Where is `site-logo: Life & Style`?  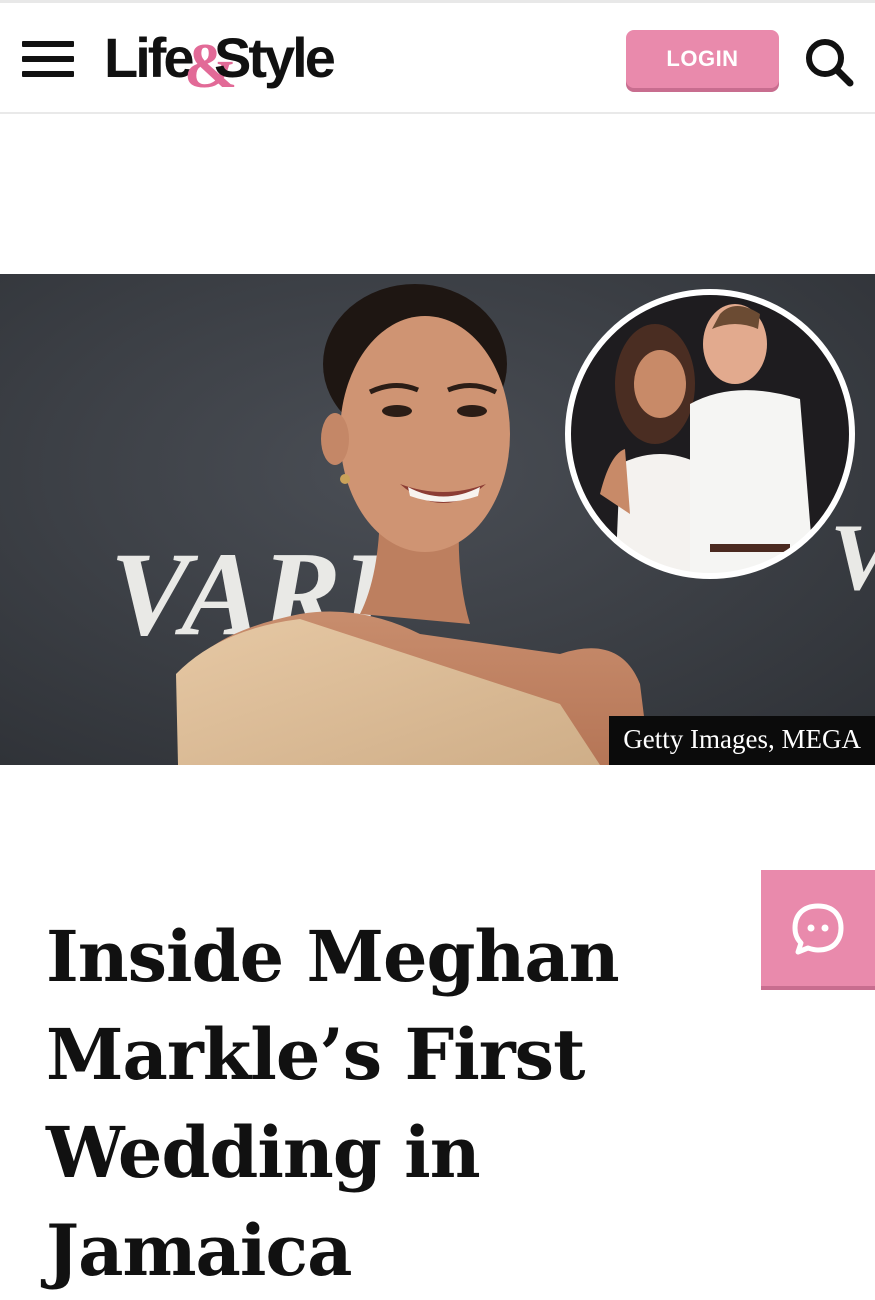
site-logo: Life & Style is located at coordinates (224, 60).